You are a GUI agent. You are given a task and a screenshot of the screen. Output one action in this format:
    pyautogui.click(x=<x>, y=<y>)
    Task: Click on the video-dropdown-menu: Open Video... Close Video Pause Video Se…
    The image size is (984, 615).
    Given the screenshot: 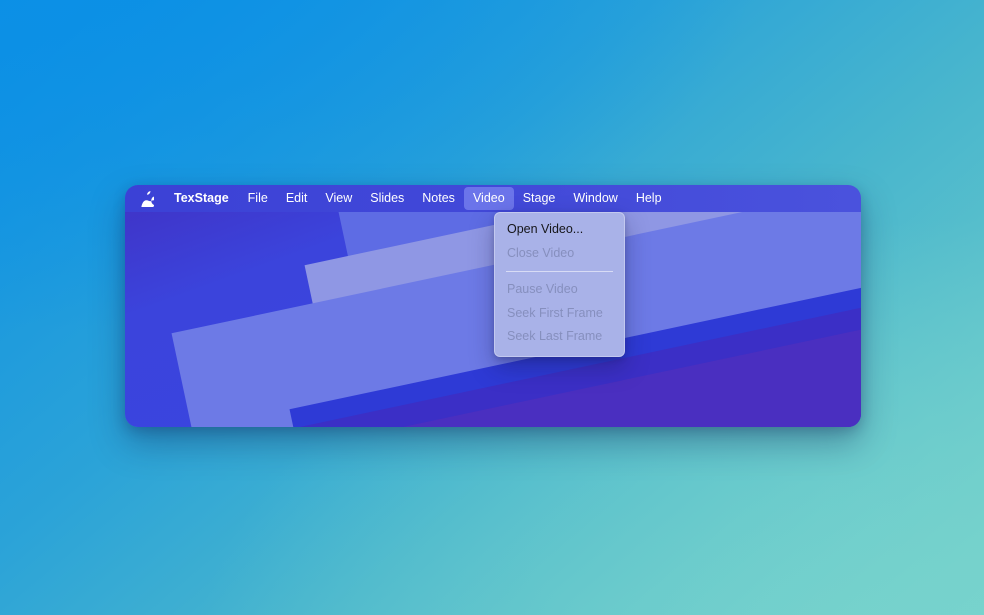 What is the action you would take?
    pyautogui.click(x=559, y=284)
    